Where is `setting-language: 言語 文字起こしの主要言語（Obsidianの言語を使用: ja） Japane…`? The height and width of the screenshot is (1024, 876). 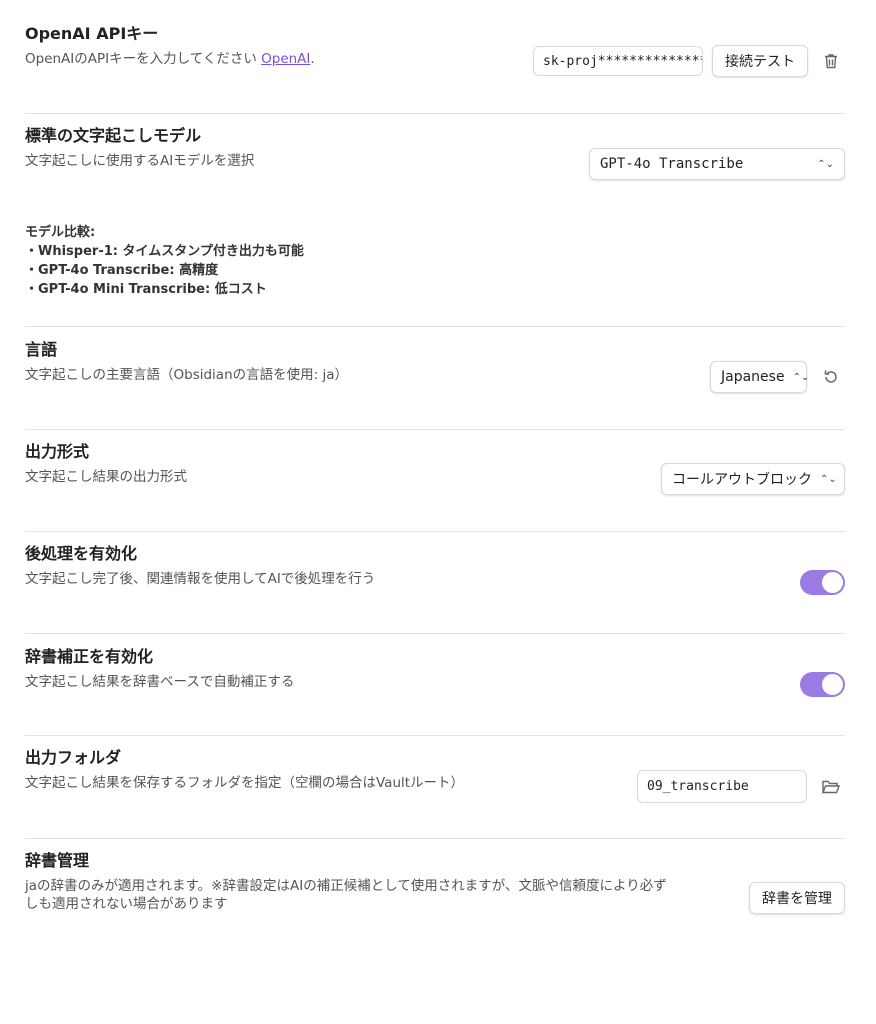
setting-language: 言語 文字起こしの主要言語（Obsidianの言語を使用: ja） Japane… is located at coordinates (435, 366).